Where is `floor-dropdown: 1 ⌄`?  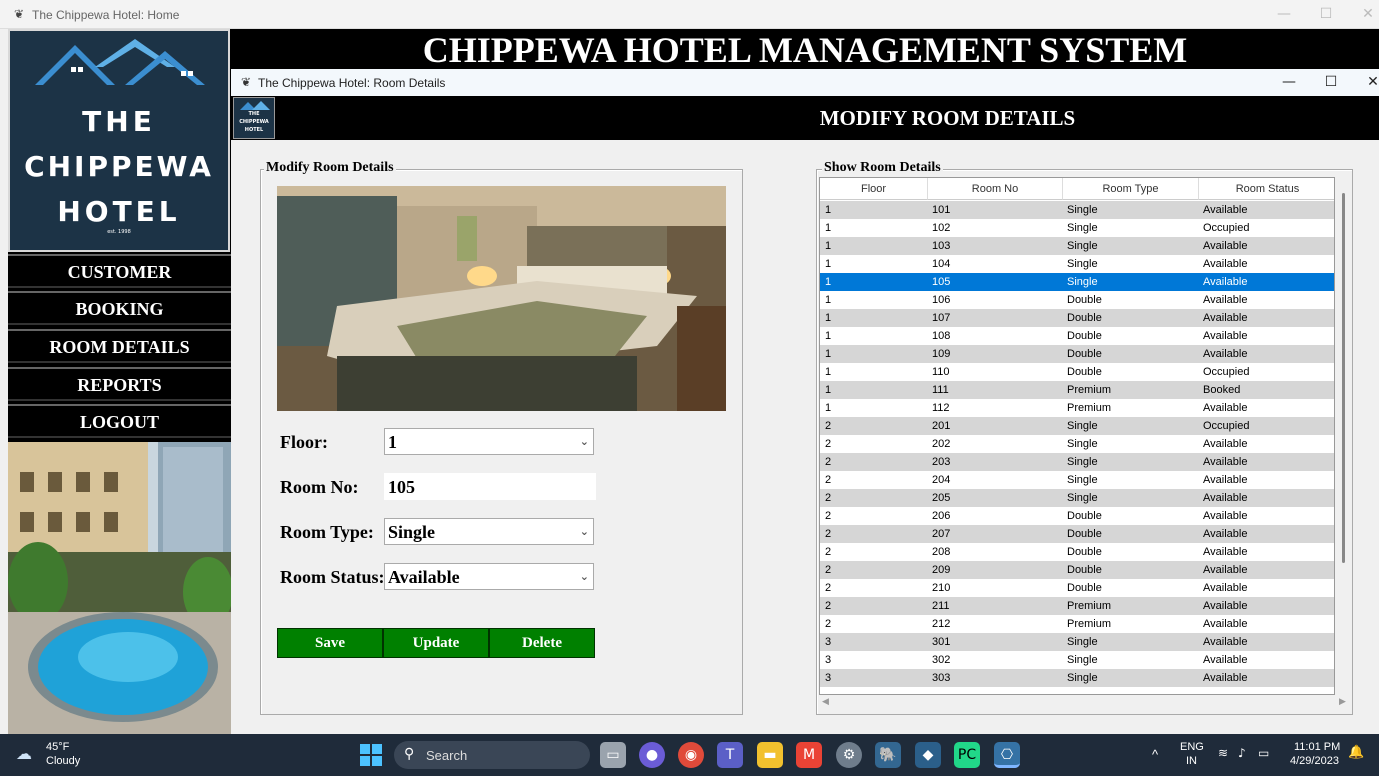 floor-dropdown: 1 ⌄ is located at coordinates (489, 441).